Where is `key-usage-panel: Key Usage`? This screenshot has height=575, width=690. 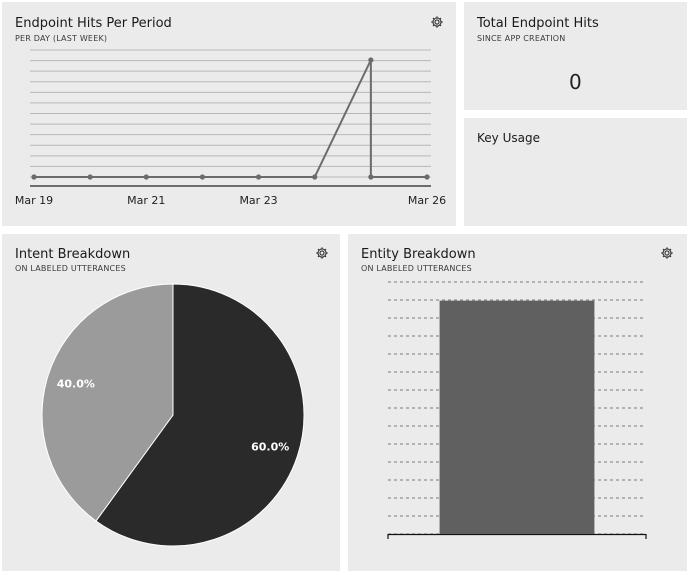
key-usage-panel: Key Usage is located at coordinates (575, 172).